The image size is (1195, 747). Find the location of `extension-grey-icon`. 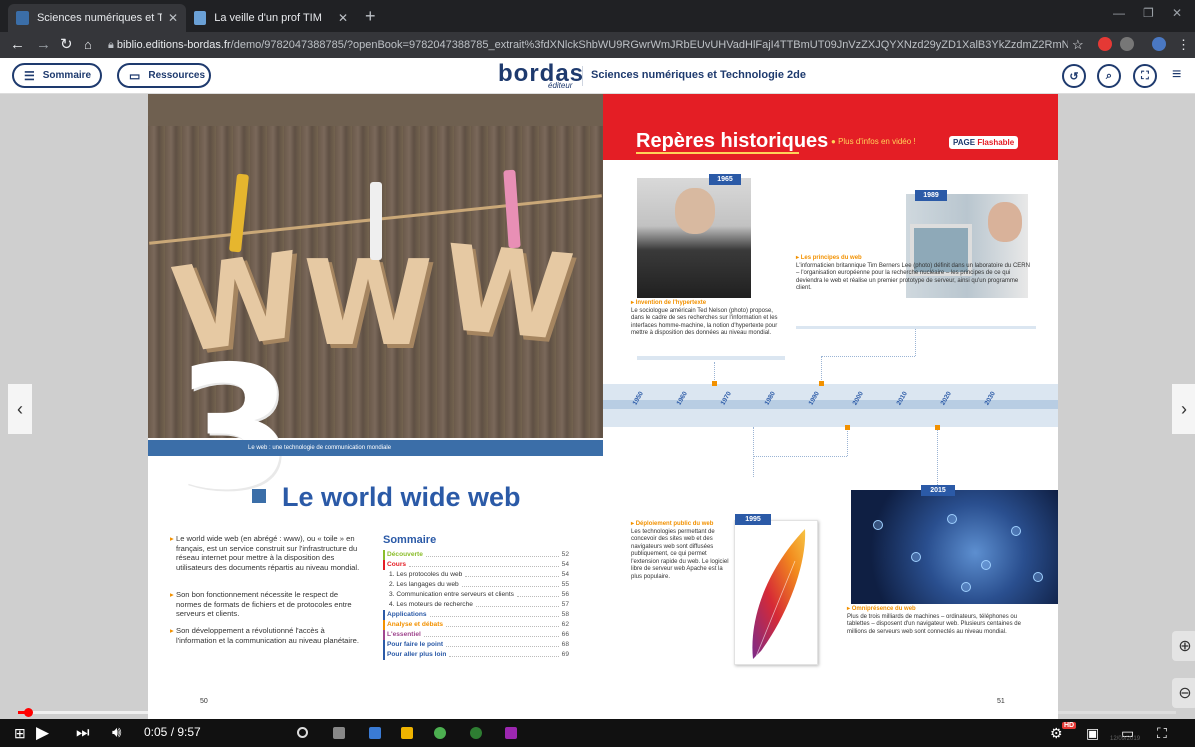

extension-grey-icon is located at coordinates (1127, 44).